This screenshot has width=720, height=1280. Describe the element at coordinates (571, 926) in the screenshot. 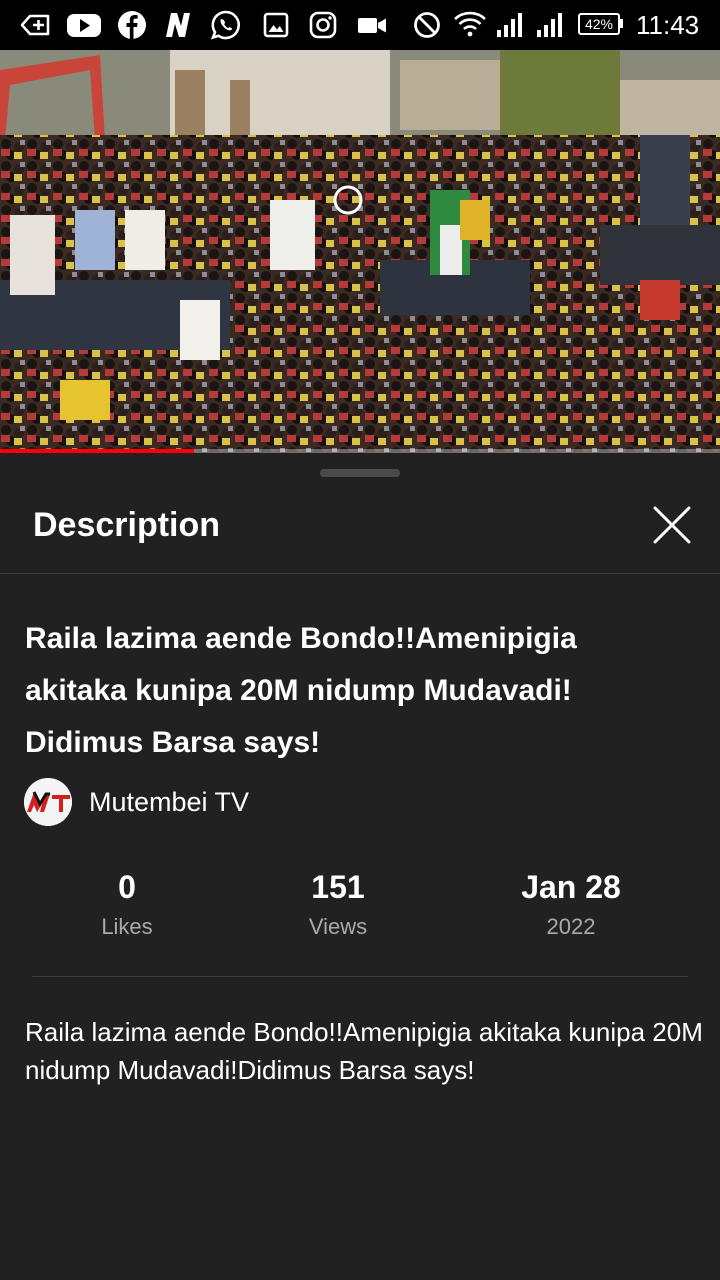

I see `publish-year: 2022` at that location.